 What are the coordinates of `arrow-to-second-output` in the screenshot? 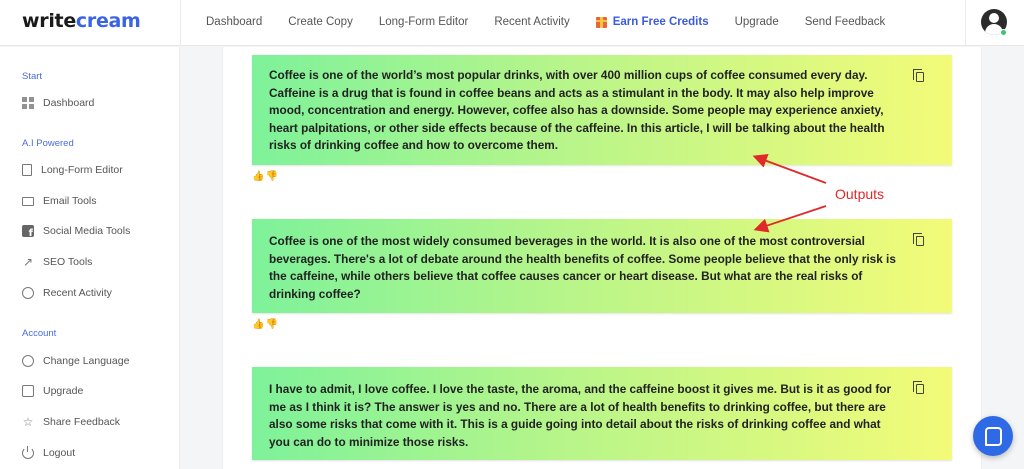 It's located at (790, 219).